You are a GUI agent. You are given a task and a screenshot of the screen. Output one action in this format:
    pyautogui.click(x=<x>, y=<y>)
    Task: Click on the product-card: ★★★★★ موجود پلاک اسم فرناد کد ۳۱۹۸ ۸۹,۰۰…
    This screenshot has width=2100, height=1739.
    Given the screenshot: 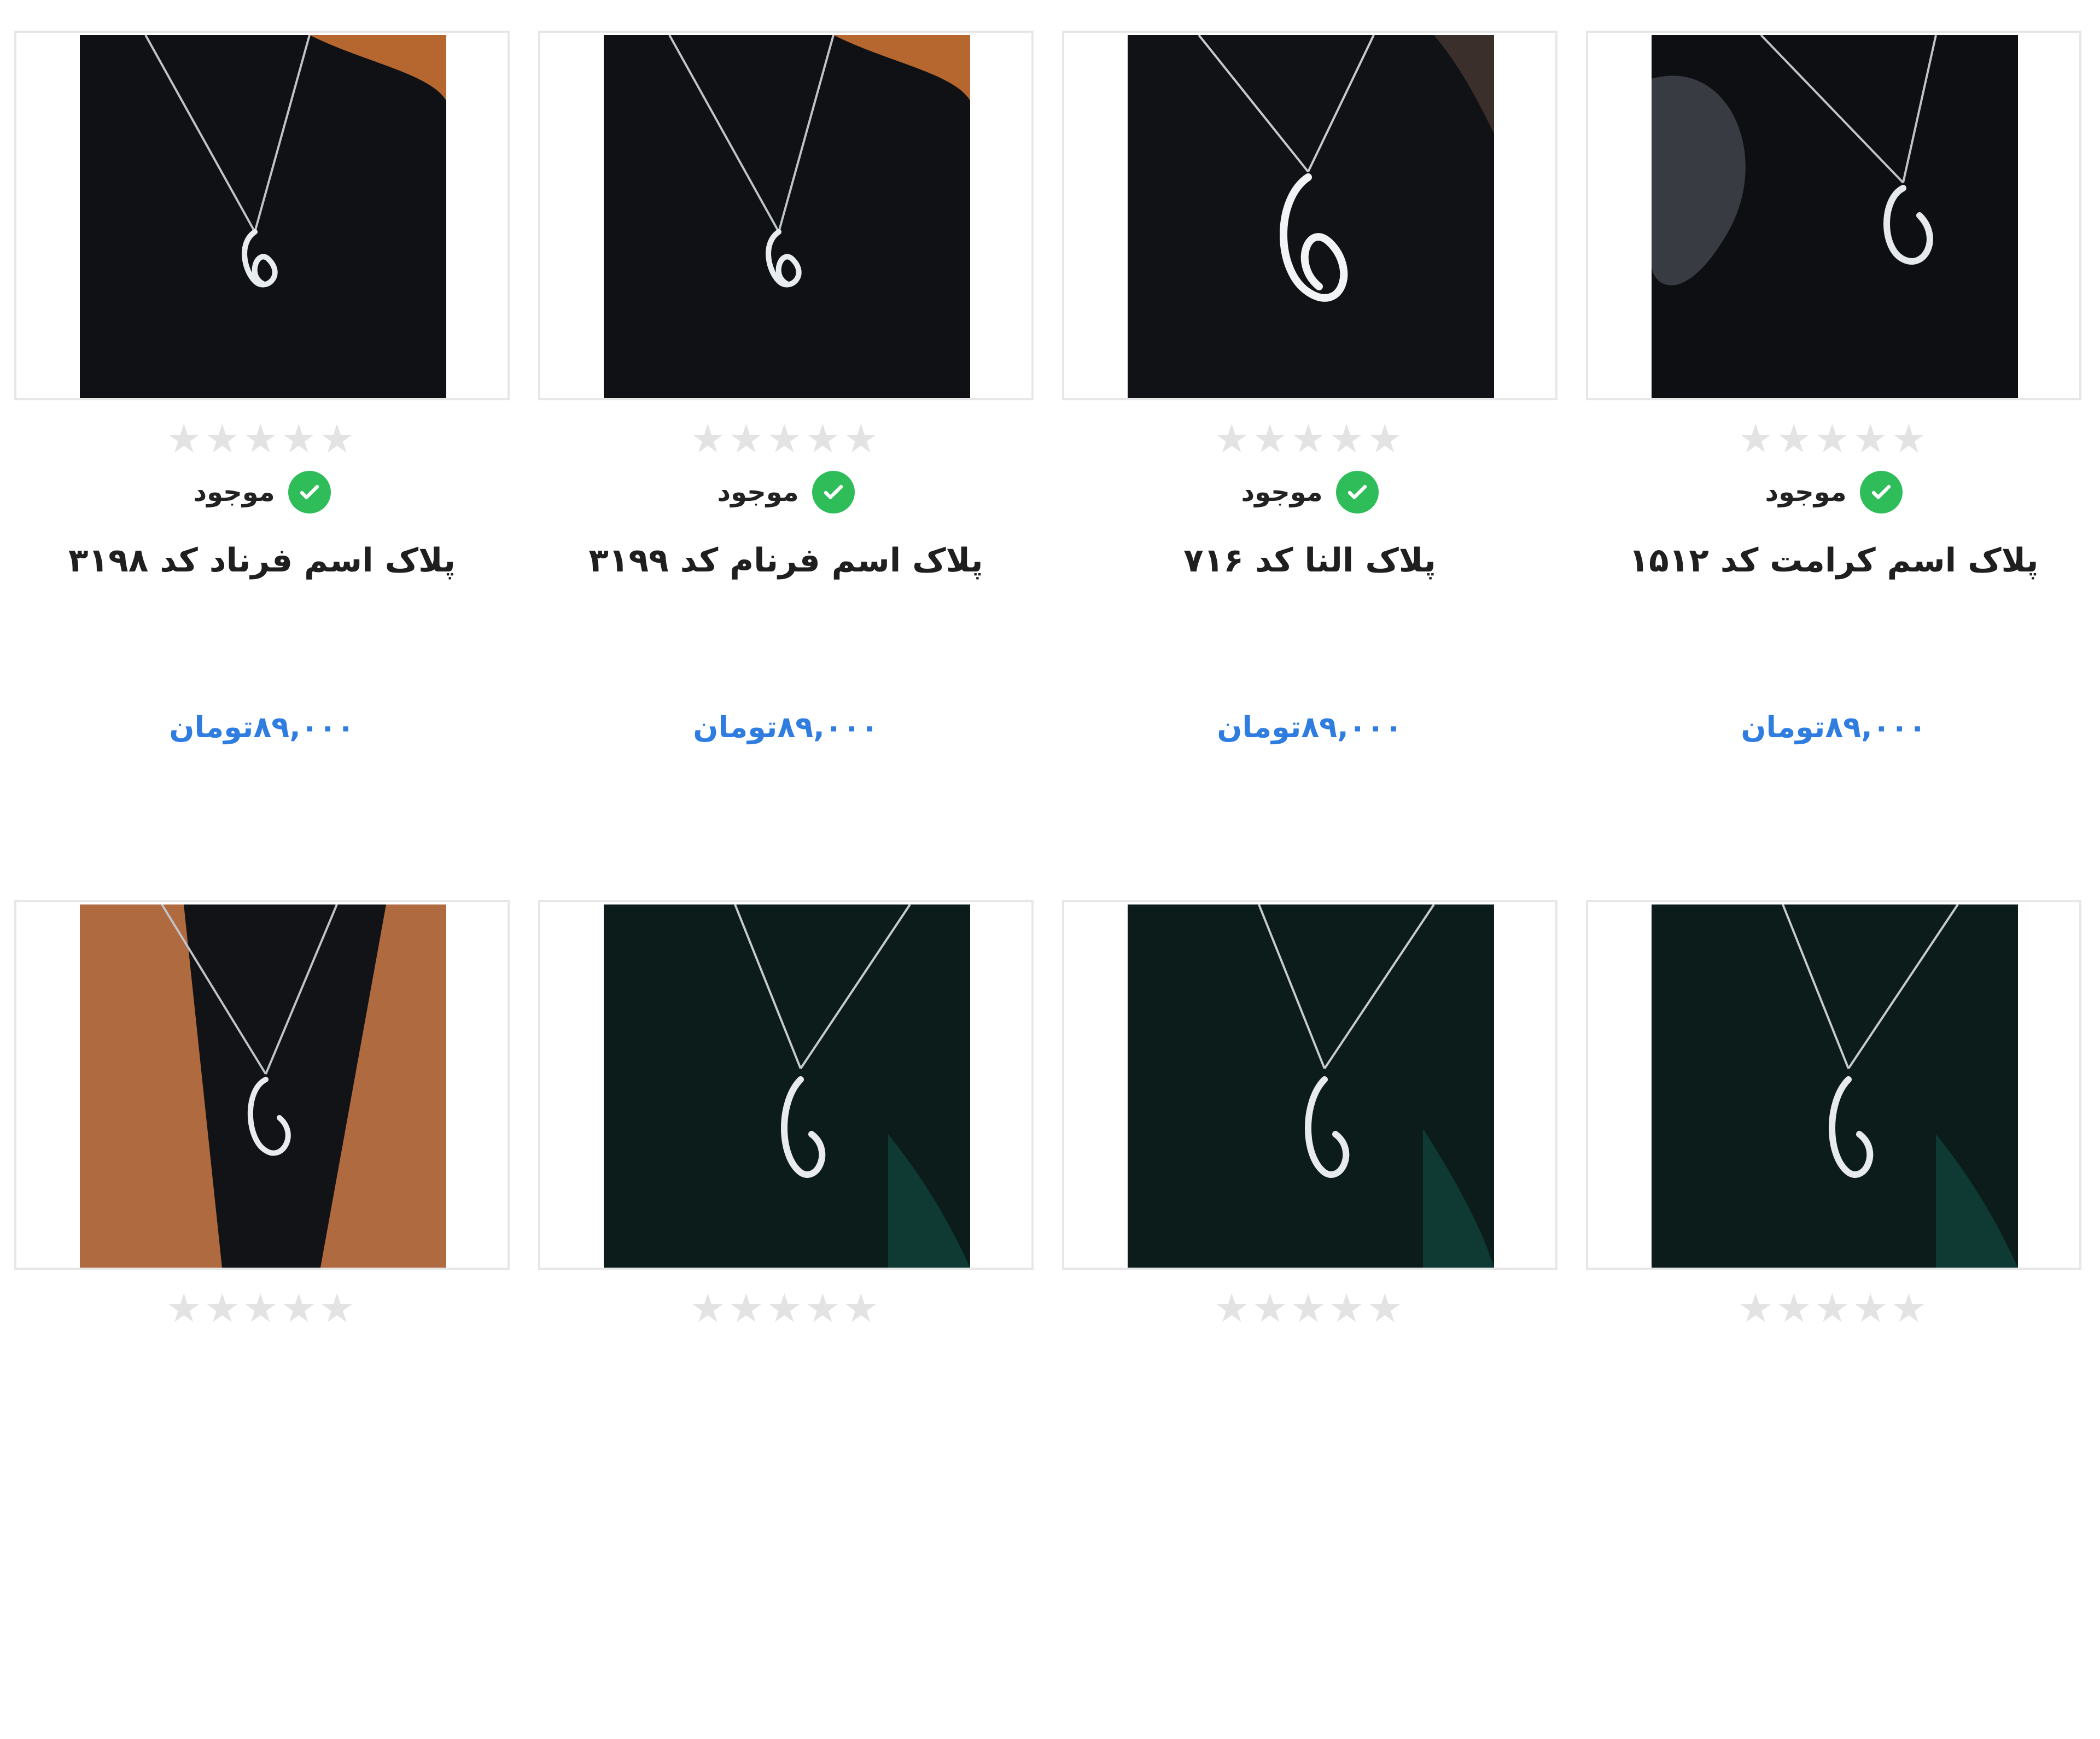 What is the action you would take?
    pyautogui.click(x=262, y=435)
    